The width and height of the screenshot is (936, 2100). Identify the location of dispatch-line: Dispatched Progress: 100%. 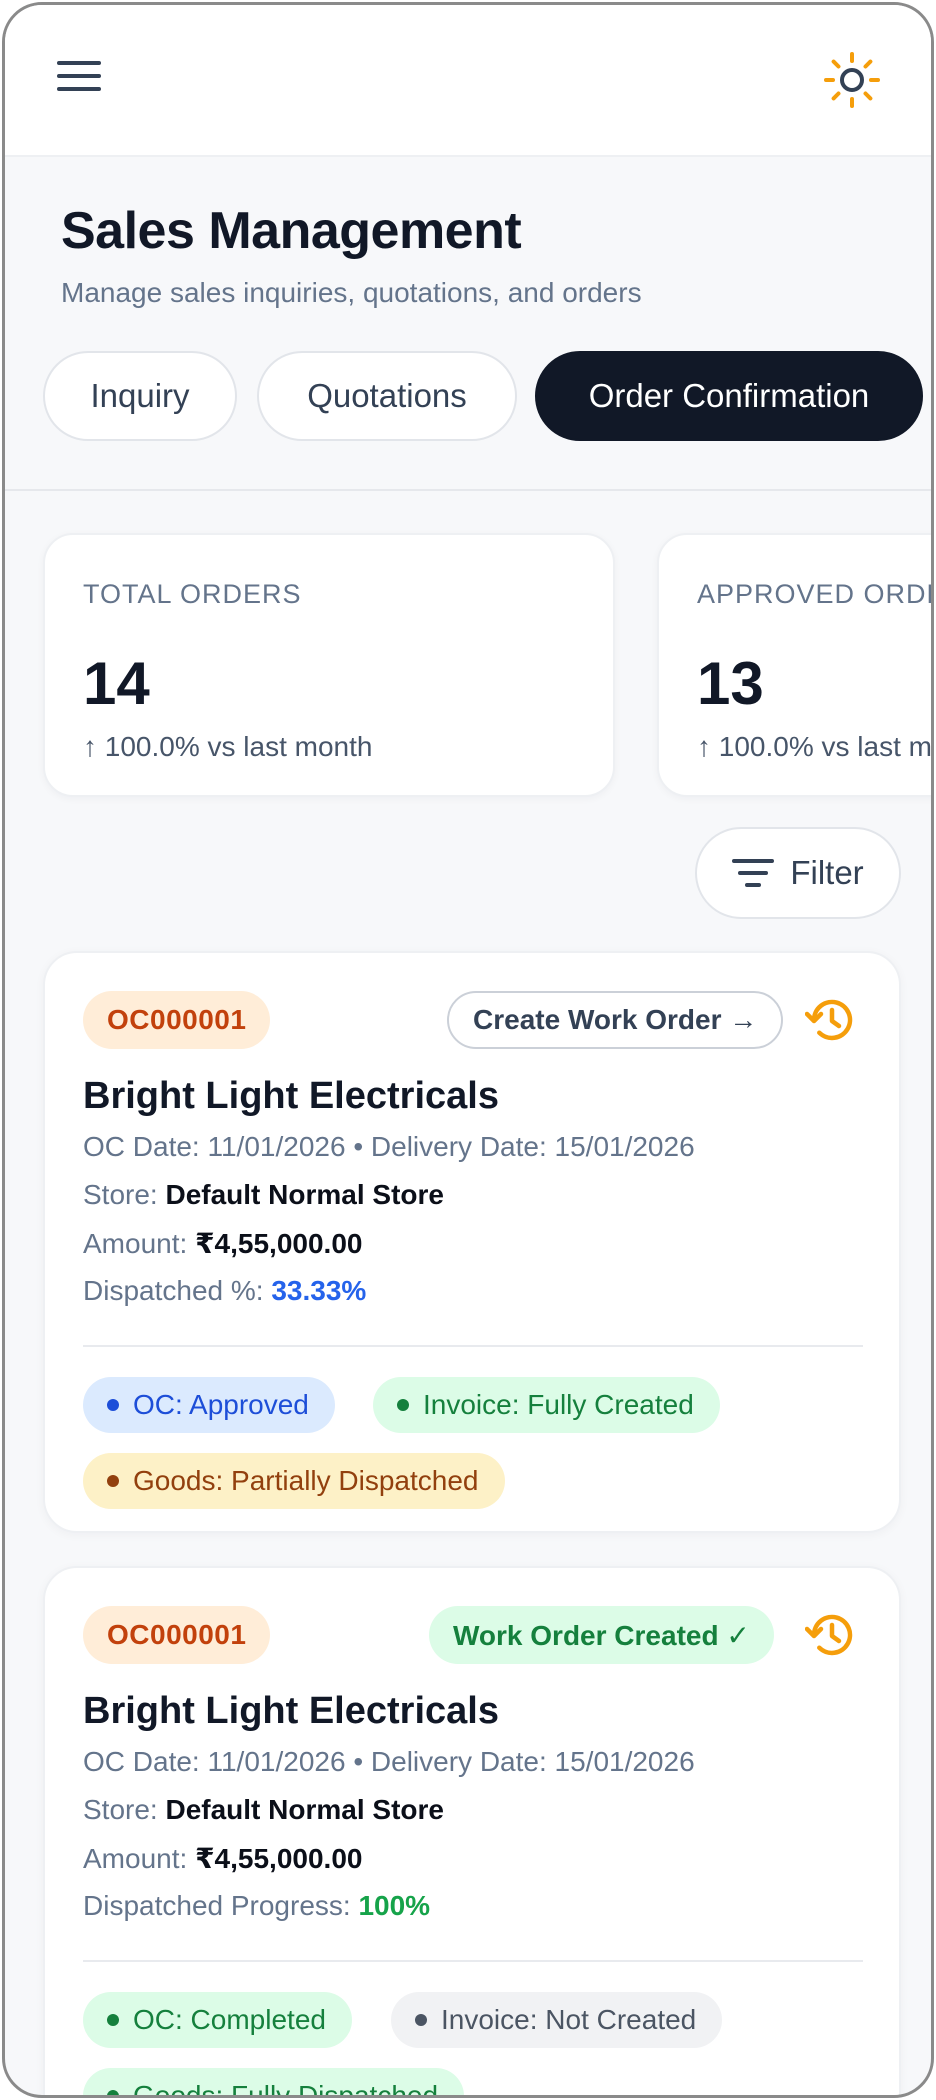
(257, 1905).